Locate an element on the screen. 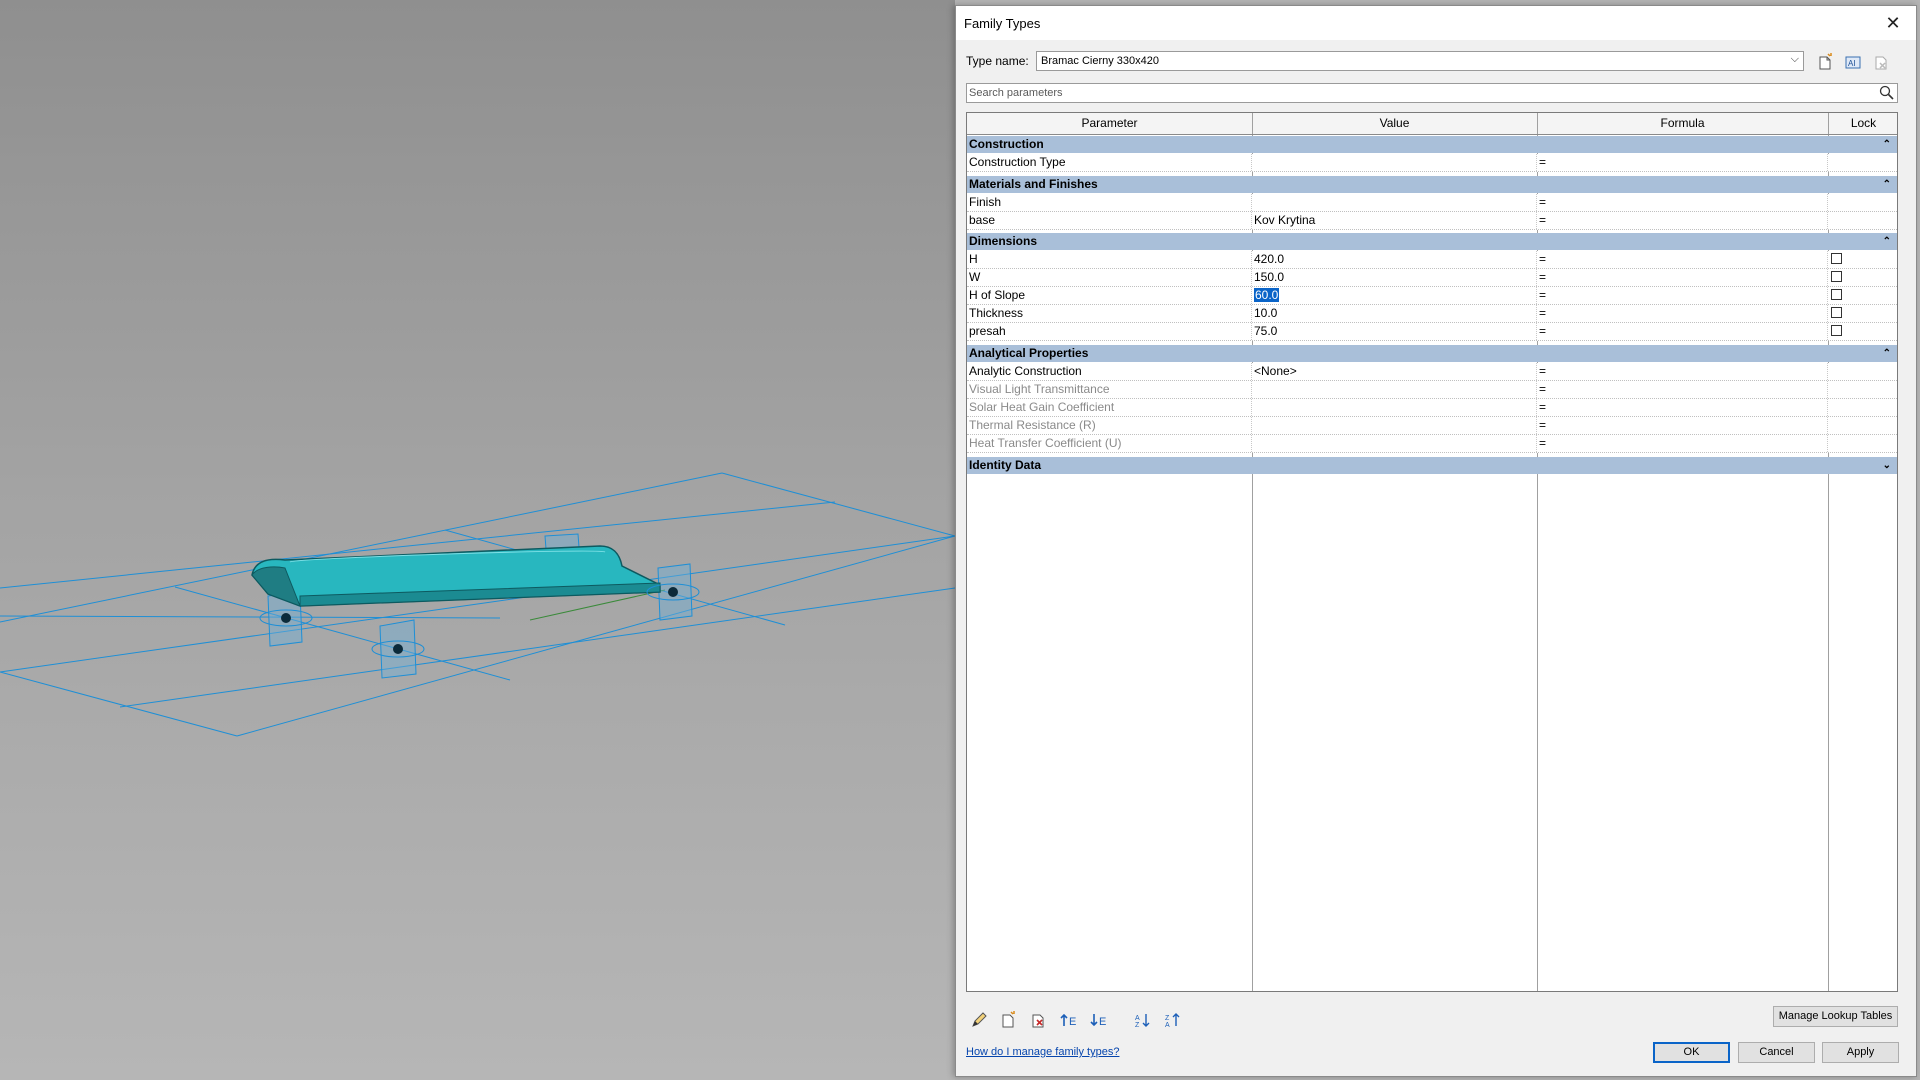  delete-type-icon is located at coordinates (1881, 62).